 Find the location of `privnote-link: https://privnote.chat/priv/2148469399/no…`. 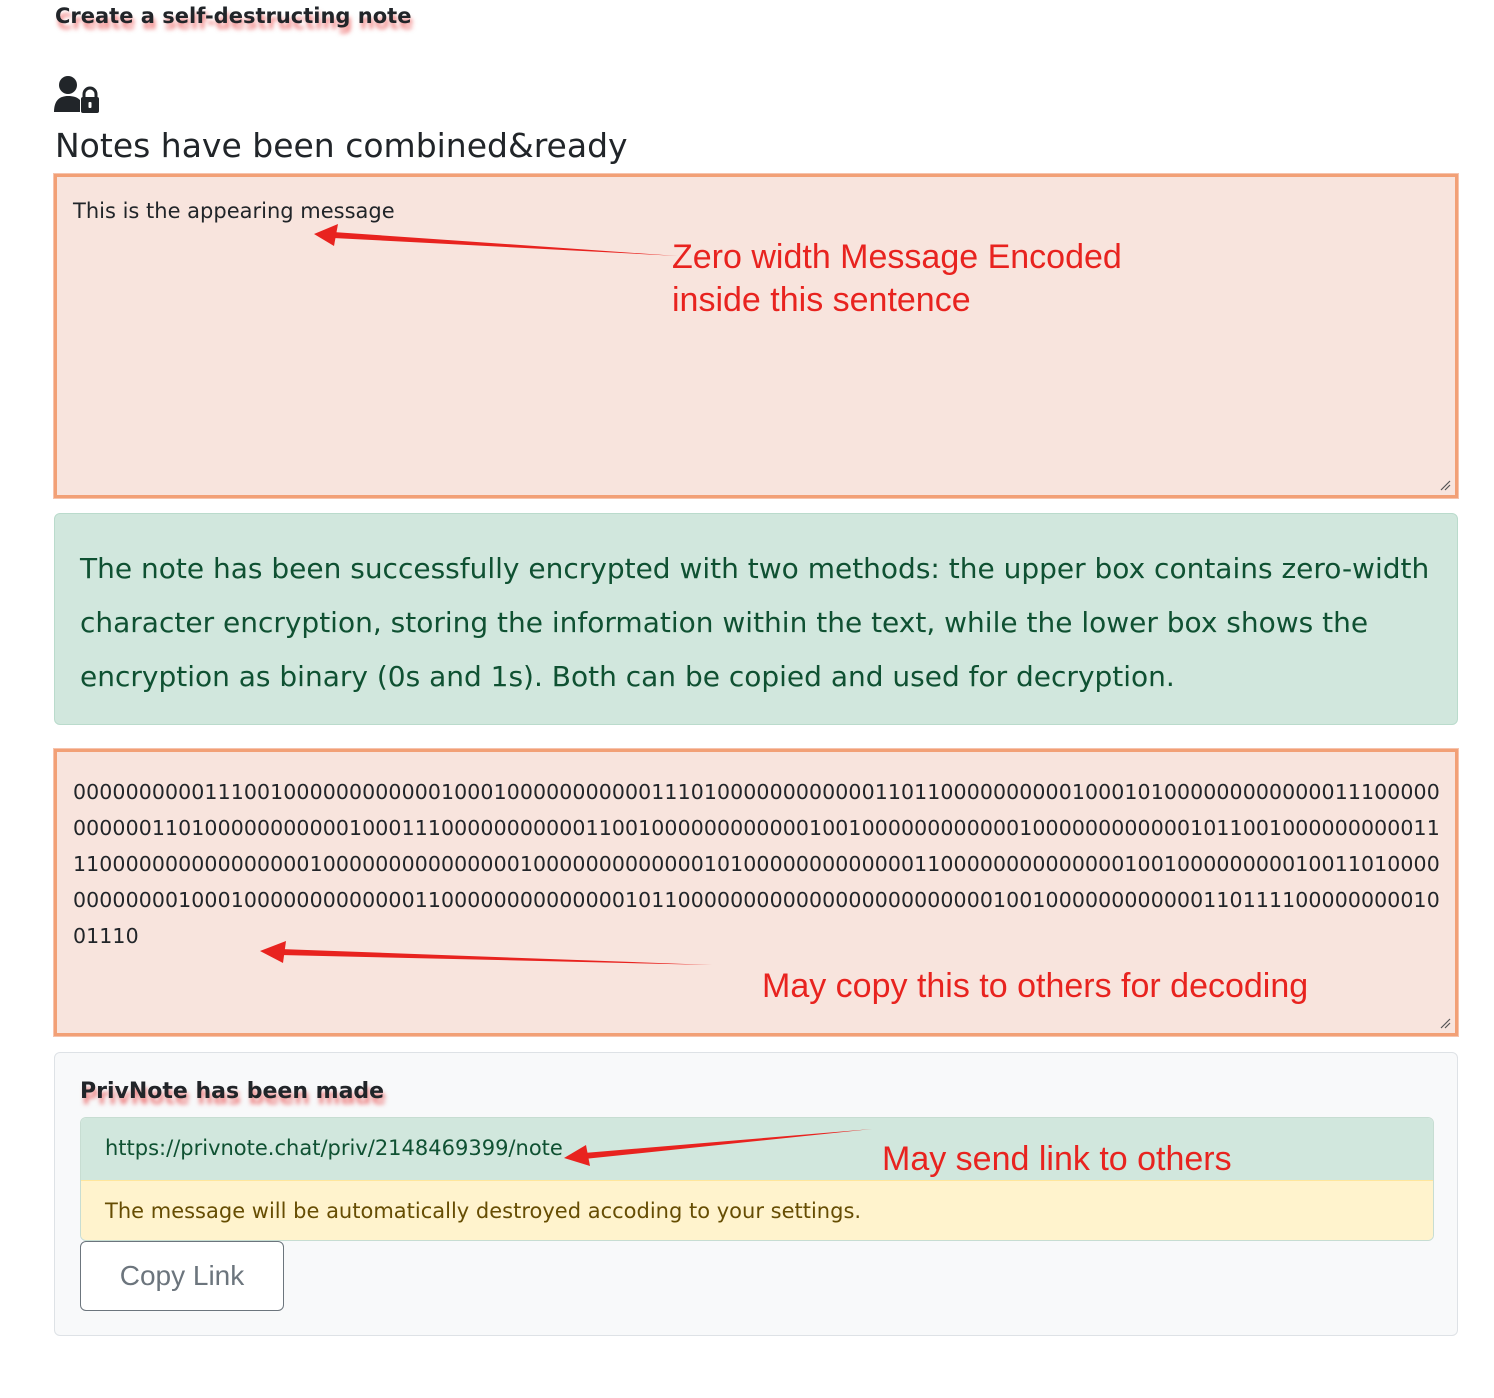

privnote-link: https://privnote.chat/priv/2148469399/no… is located at coordinates (334, 1148).